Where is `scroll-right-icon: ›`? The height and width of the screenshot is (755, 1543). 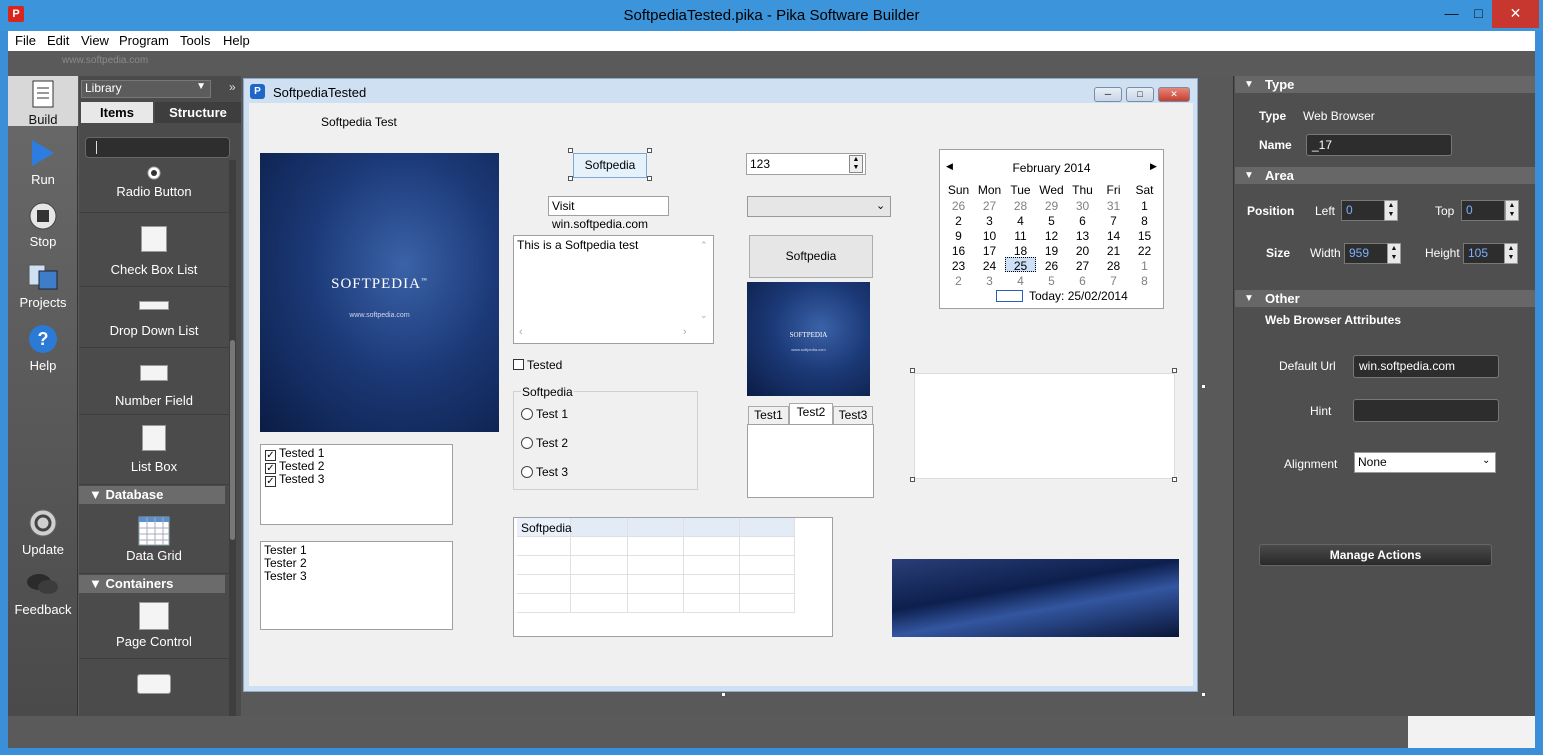
scroll-right-icon: › is located at coordinates (685, 332).